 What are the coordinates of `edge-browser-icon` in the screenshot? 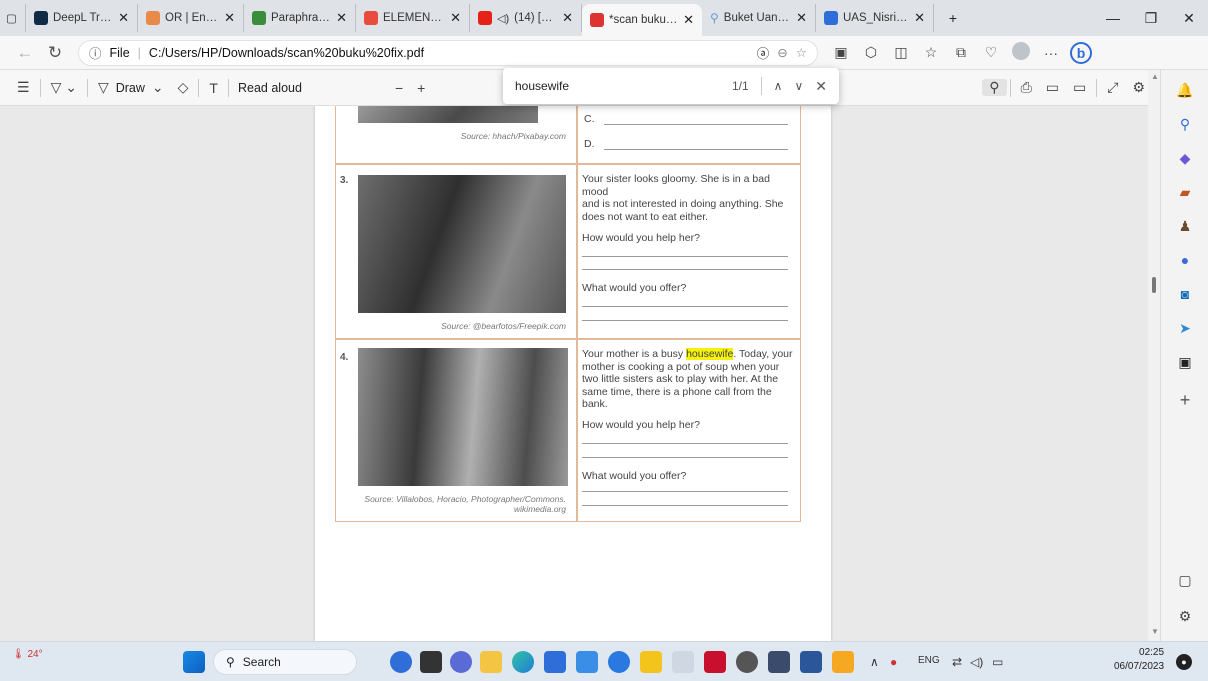 It's located at (523, 662).